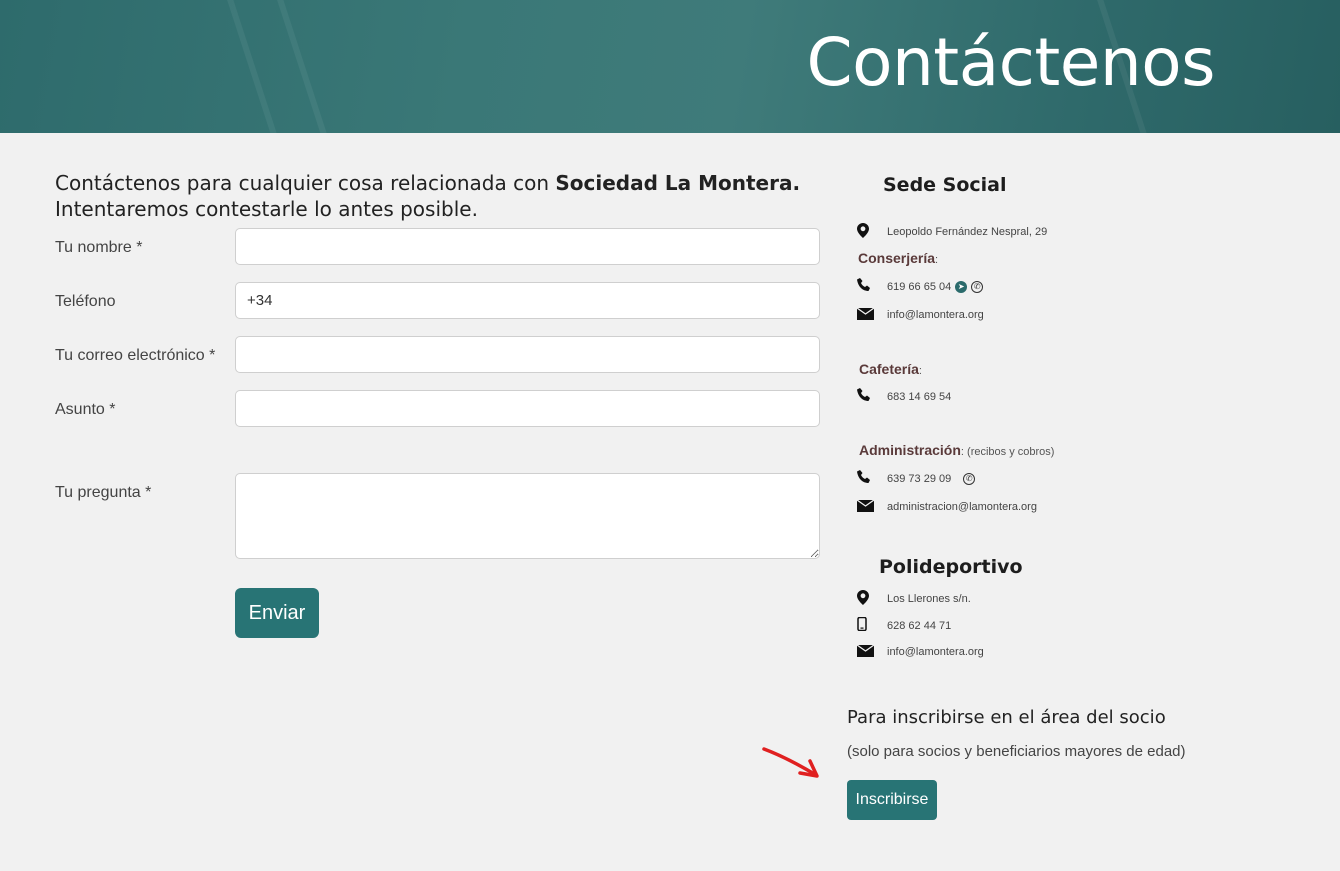 The width and height of the screenshot is (1340, 871). What do you see at coordinates (919, 396) in the screenshot?
I see `cafeteria-phone: 683 14 69 54` at bounding box center [919, 396].